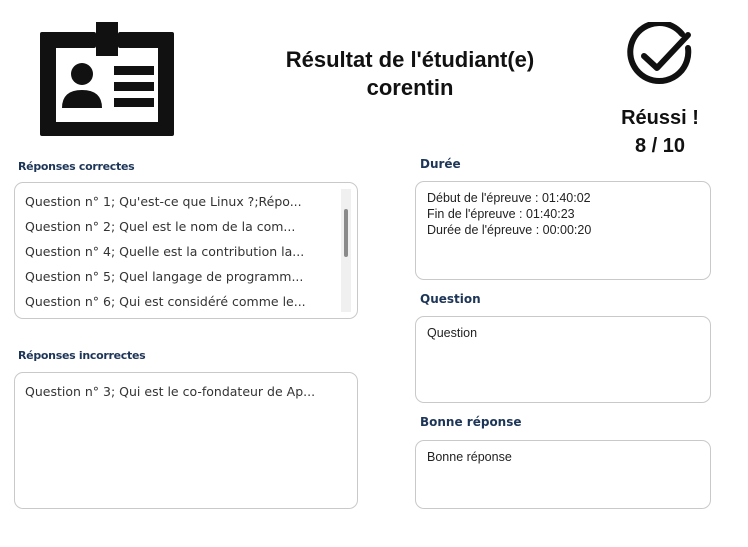 The image size is (748, 547). What do you see at coordinates (450, 299) in the screenshot?
I see `question-label: Question` at bounding box center [450, 299].